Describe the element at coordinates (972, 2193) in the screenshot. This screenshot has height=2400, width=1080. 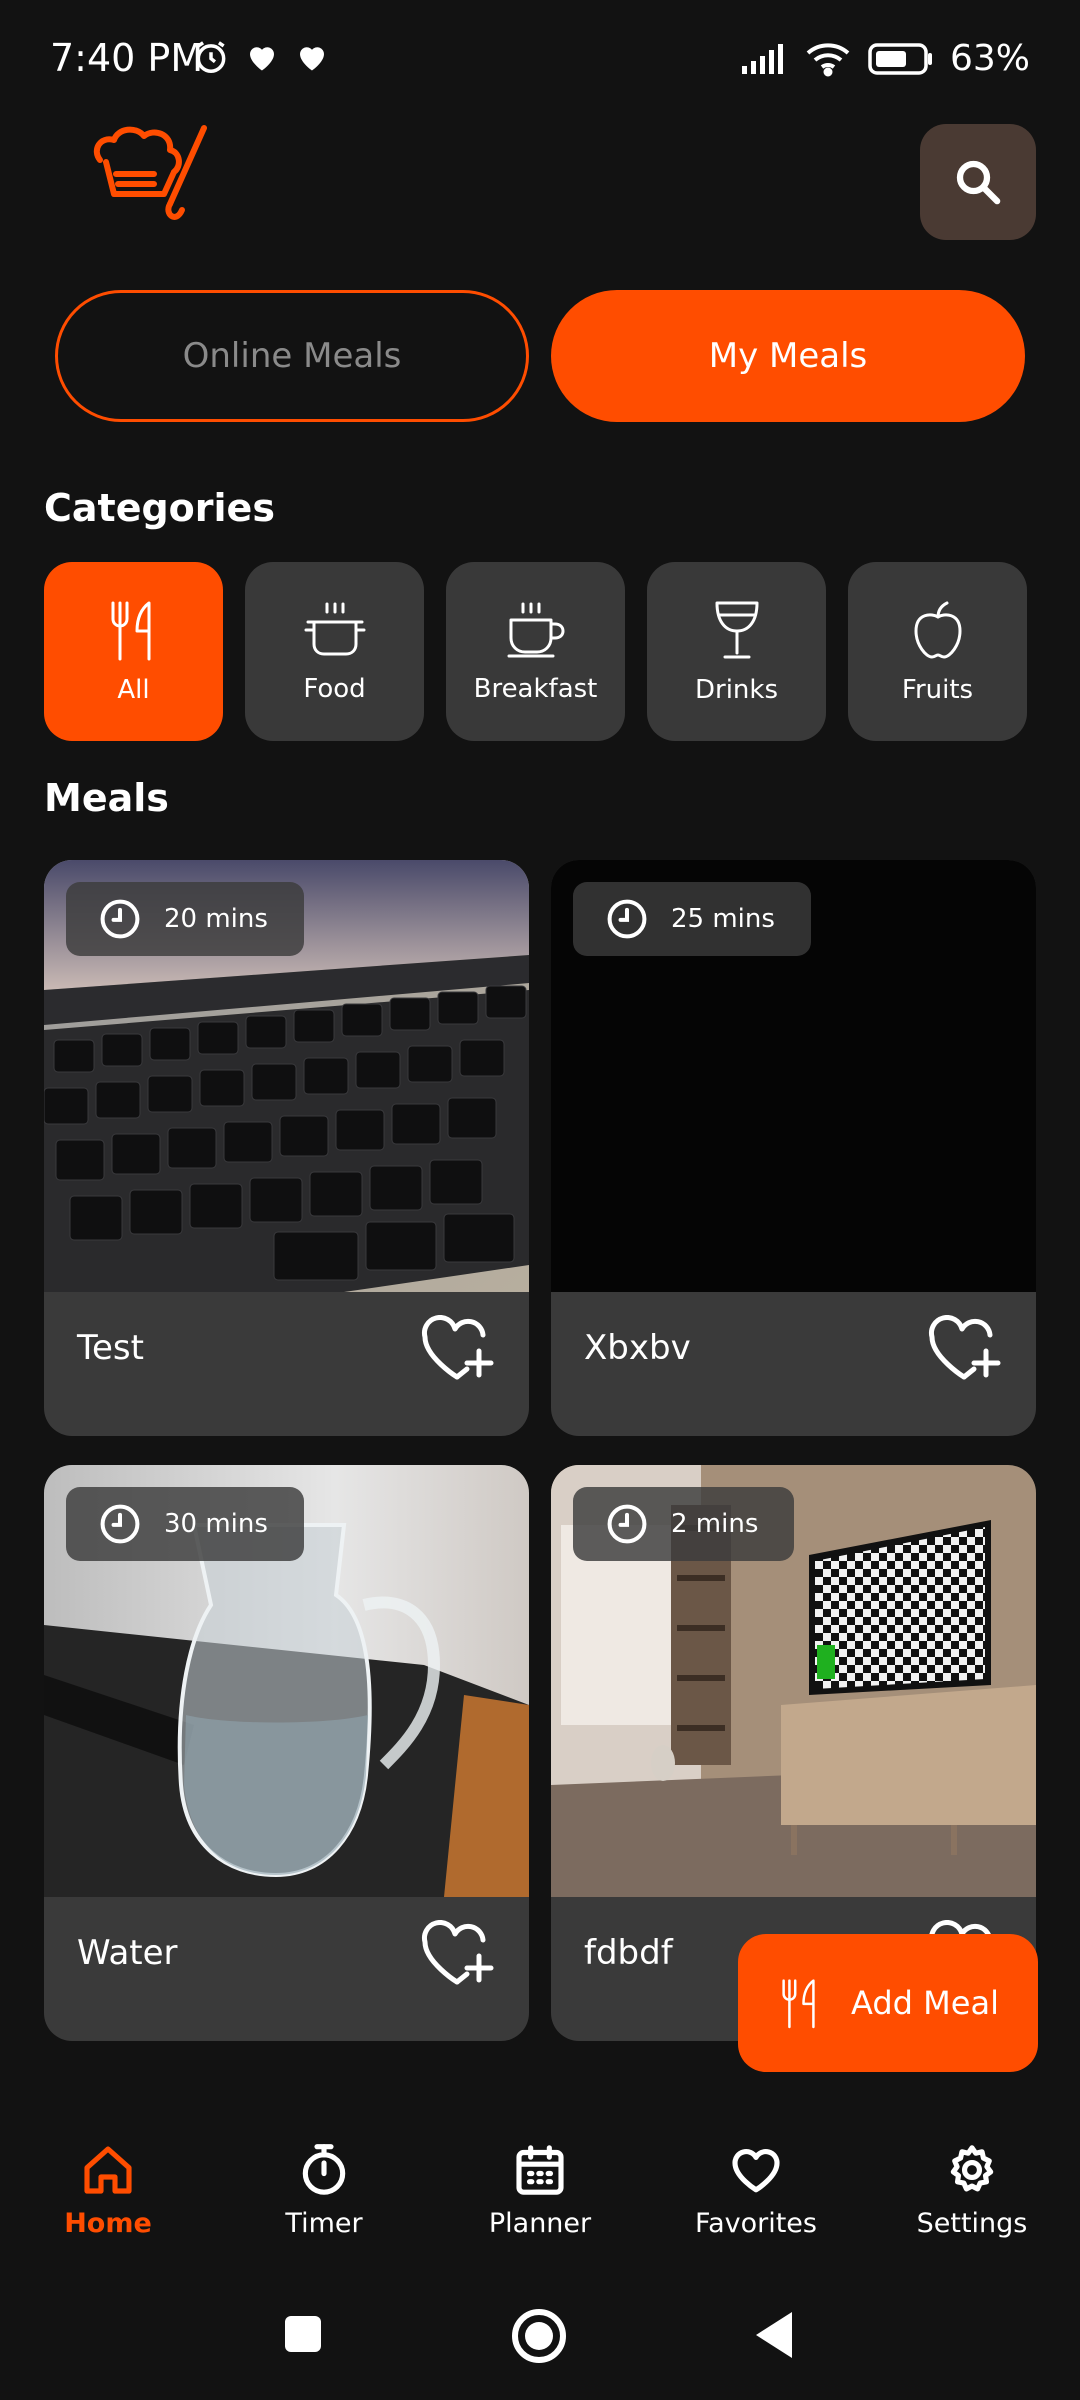
I see `nav-settings: Settings` at that location.